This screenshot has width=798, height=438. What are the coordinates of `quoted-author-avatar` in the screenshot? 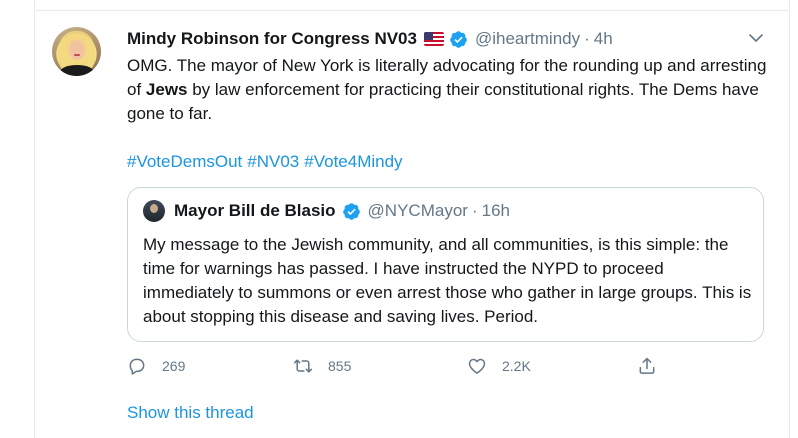 It's located at (154, 211).